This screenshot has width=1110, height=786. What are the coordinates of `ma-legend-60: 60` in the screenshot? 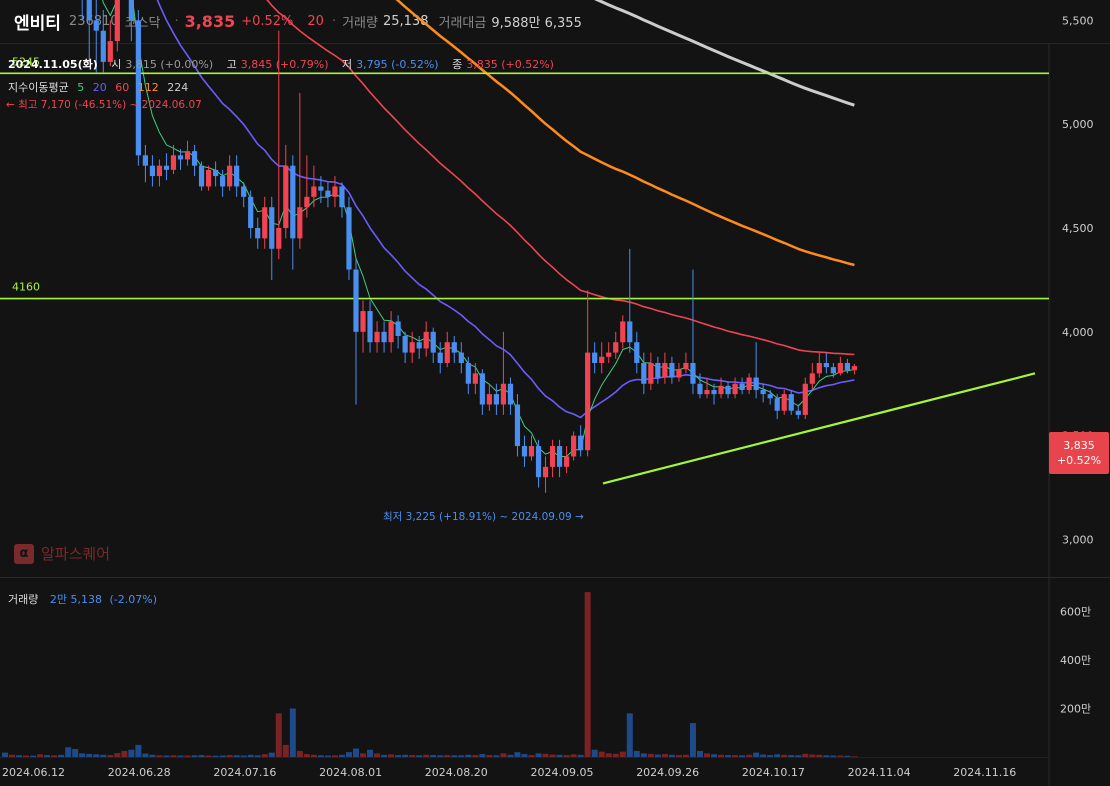 It's located at (122, 87).